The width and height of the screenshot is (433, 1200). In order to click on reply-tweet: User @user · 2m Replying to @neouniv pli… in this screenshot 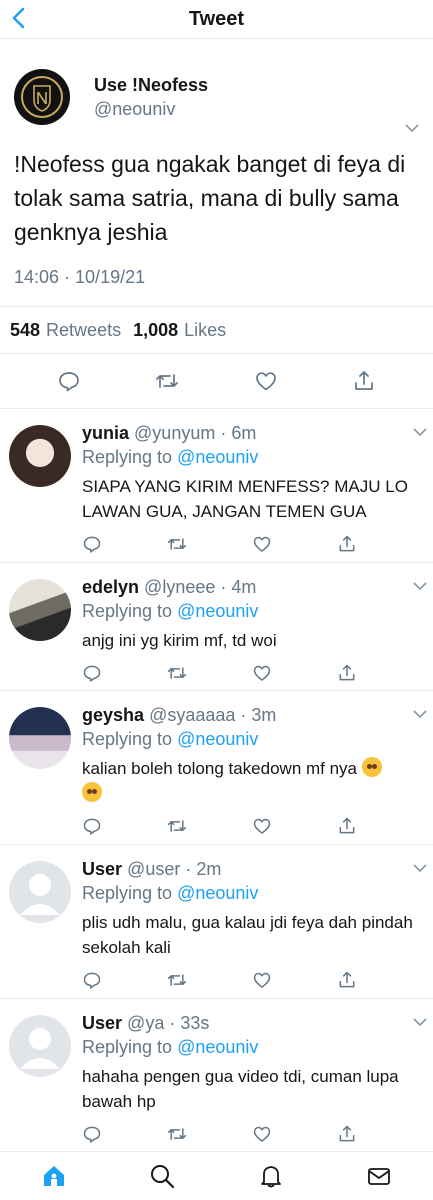, I will do `click(216, 922)`.